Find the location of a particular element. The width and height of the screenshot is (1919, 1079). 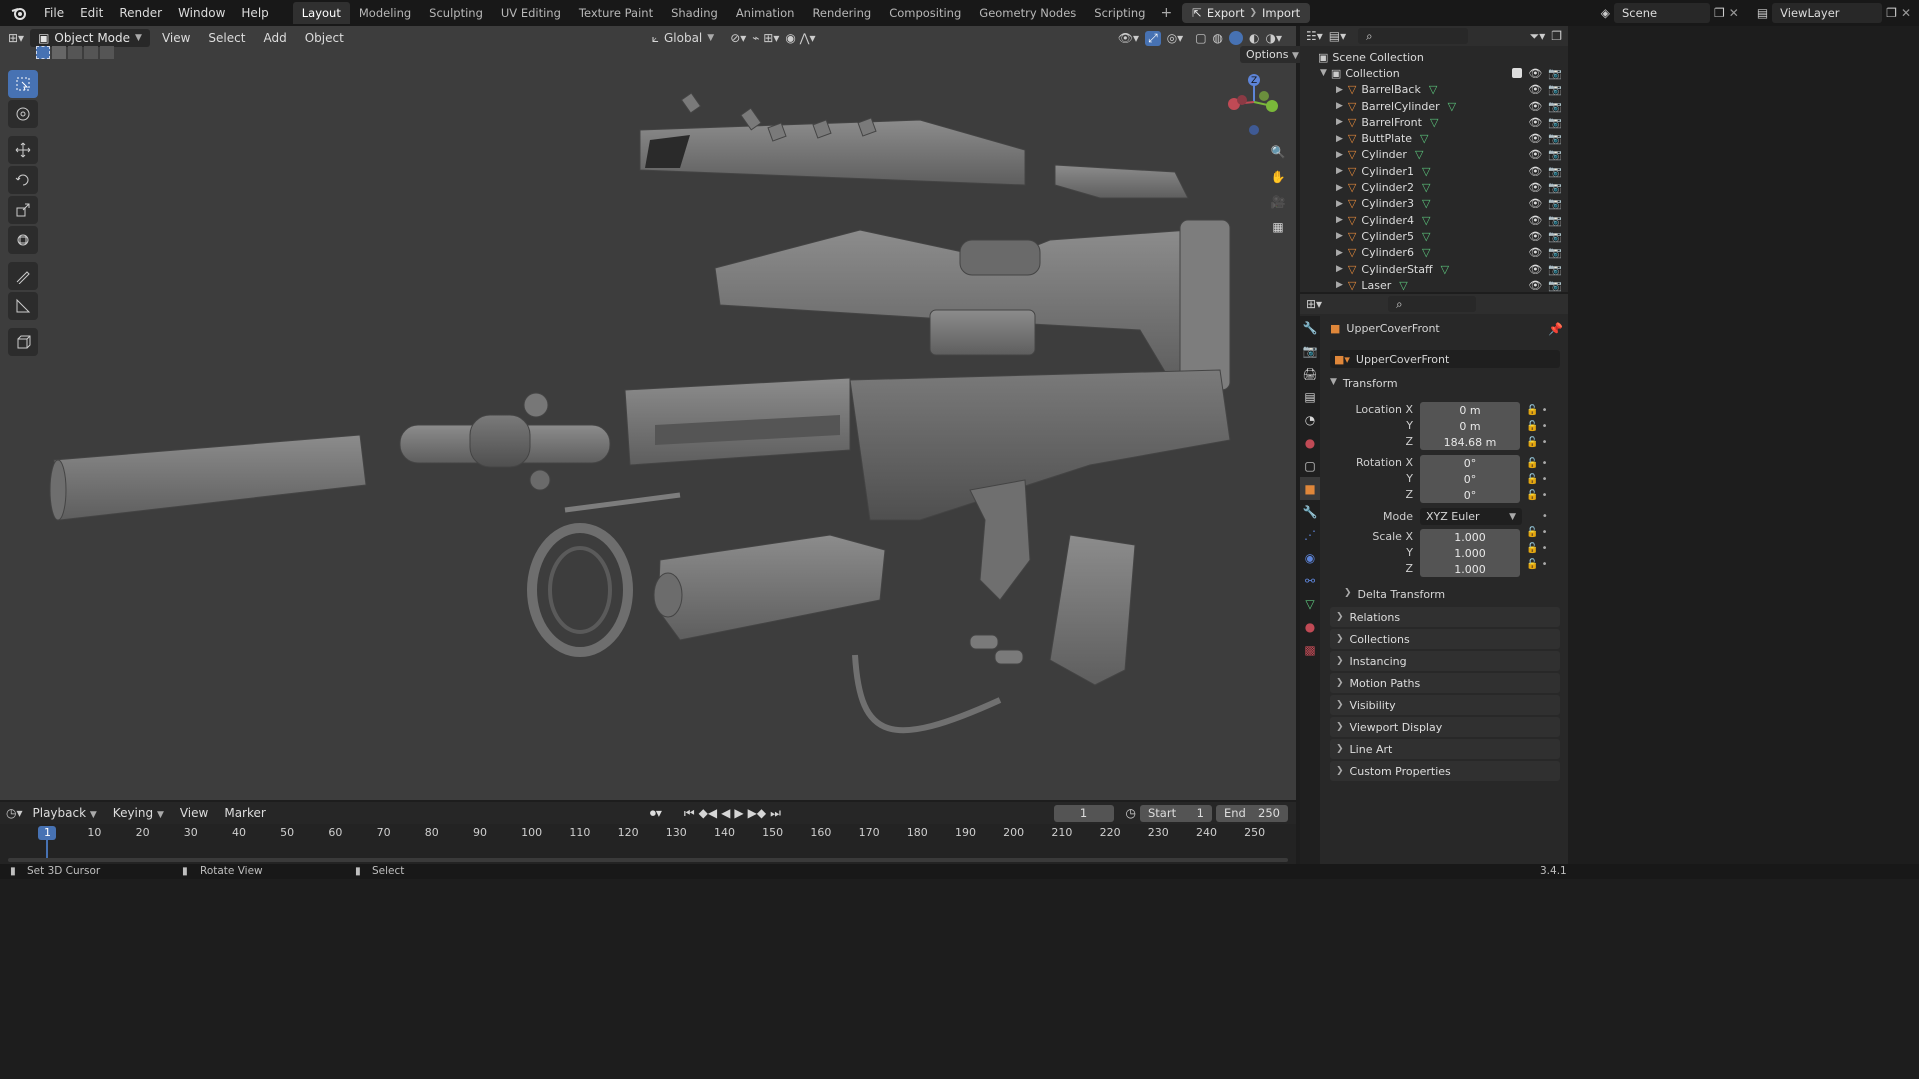

display-mode-icon: ▤▾ is located at coordinates (1337, 36).